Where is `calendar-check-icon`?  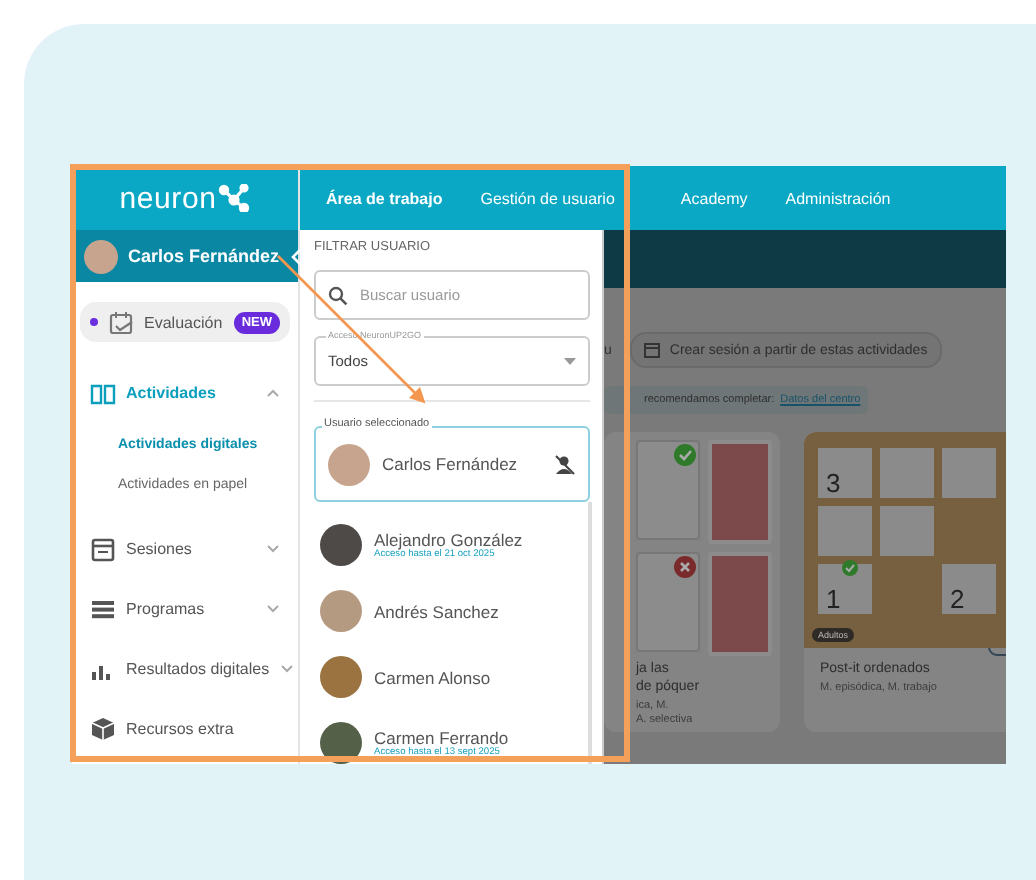
calendar-check-icon is located at coordinates (121, 322).